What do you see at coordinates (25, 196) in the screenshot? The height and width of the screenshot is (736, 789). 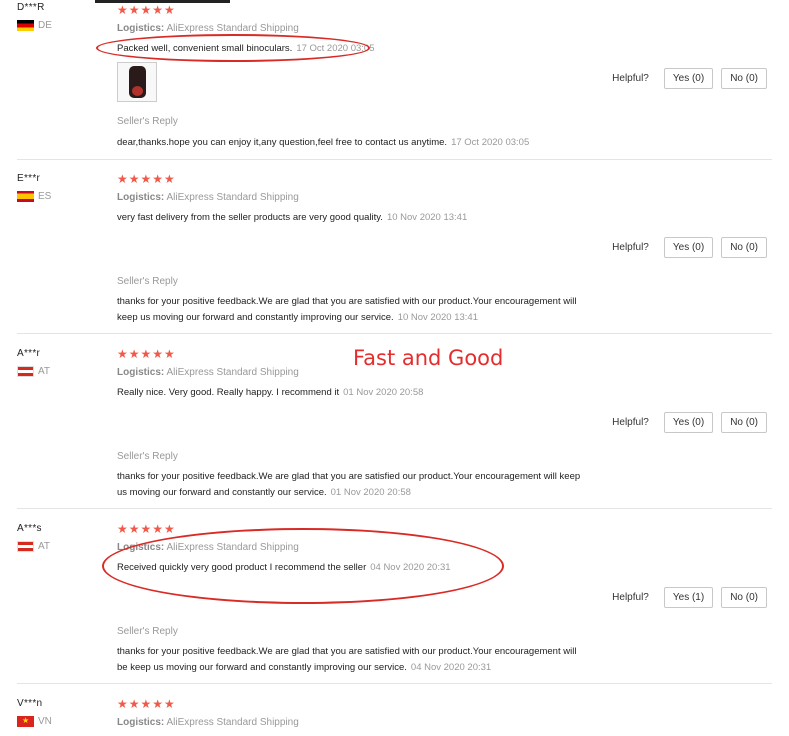 I see `spain-flag-icon` at bounding box center [25, 196].